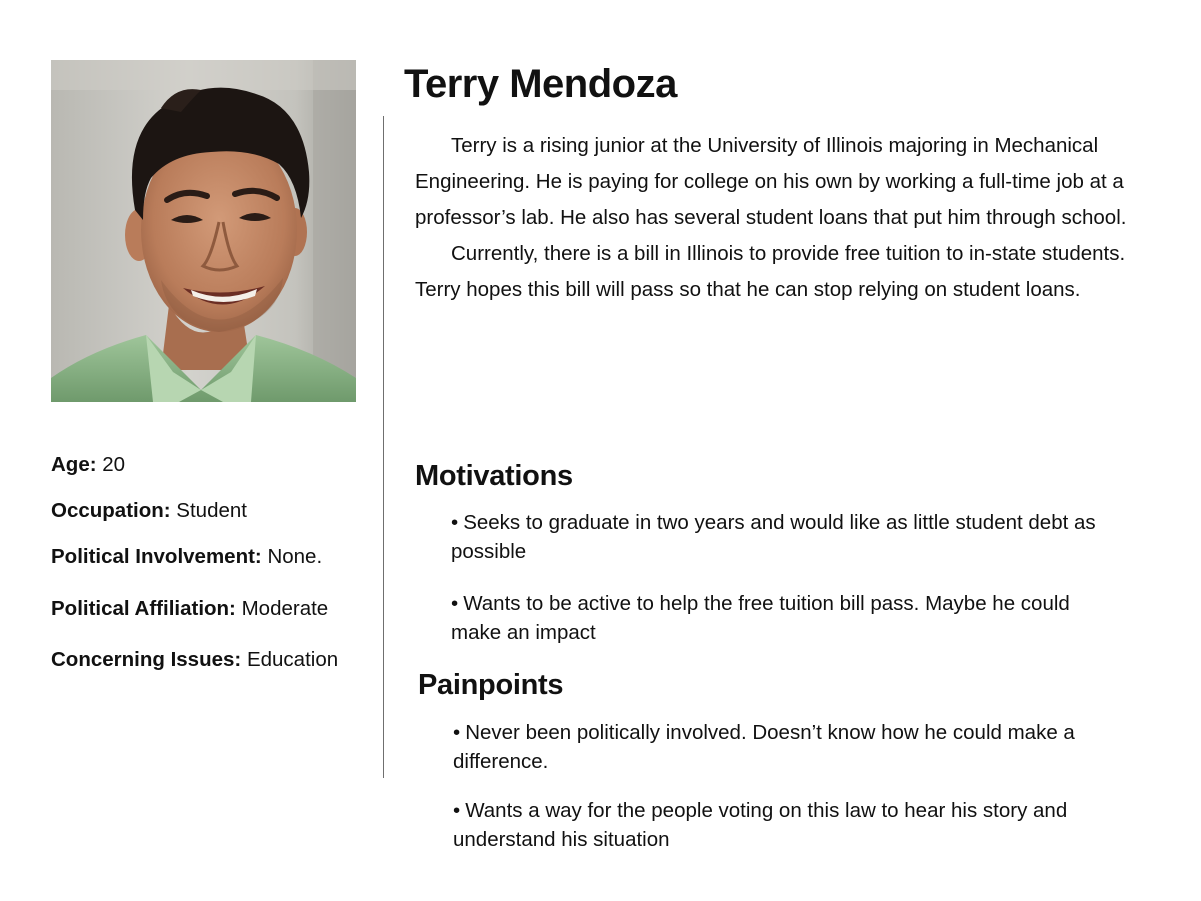  What do you see at coordinates (295, 556) in the screenshot?
I see `fact-value: None.` at bounding box center [295, 556].